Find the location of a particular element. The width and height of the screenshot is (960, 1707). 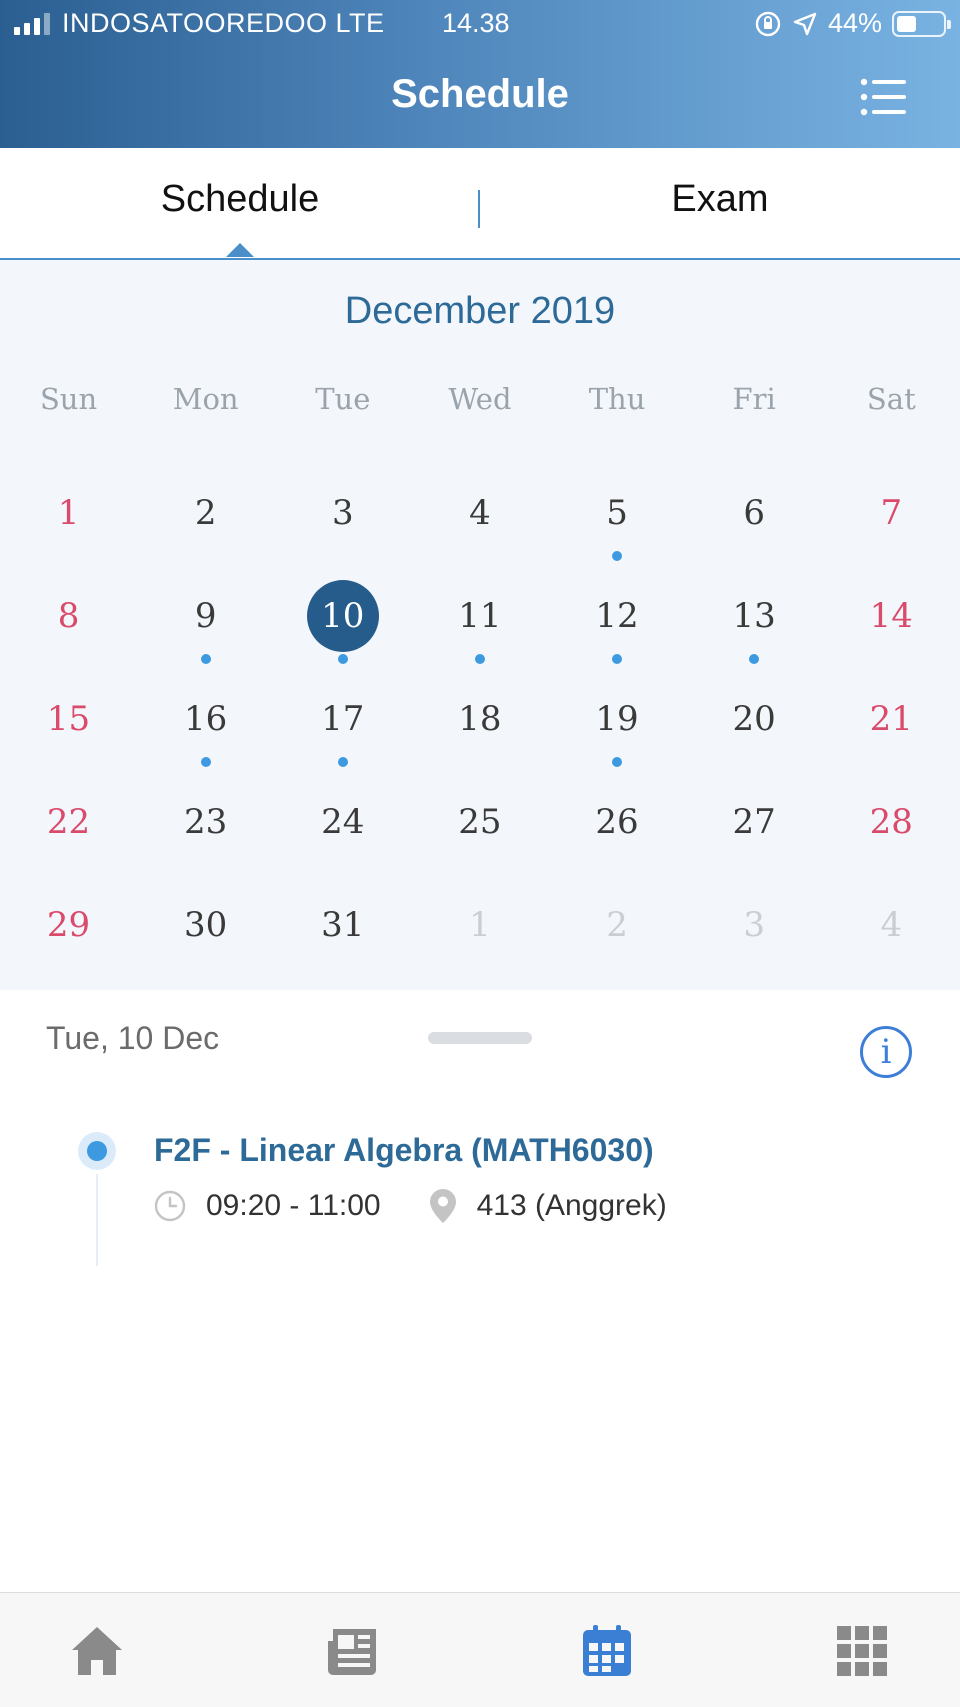

tab-exam: Exam is located at coordinates (720, 199).